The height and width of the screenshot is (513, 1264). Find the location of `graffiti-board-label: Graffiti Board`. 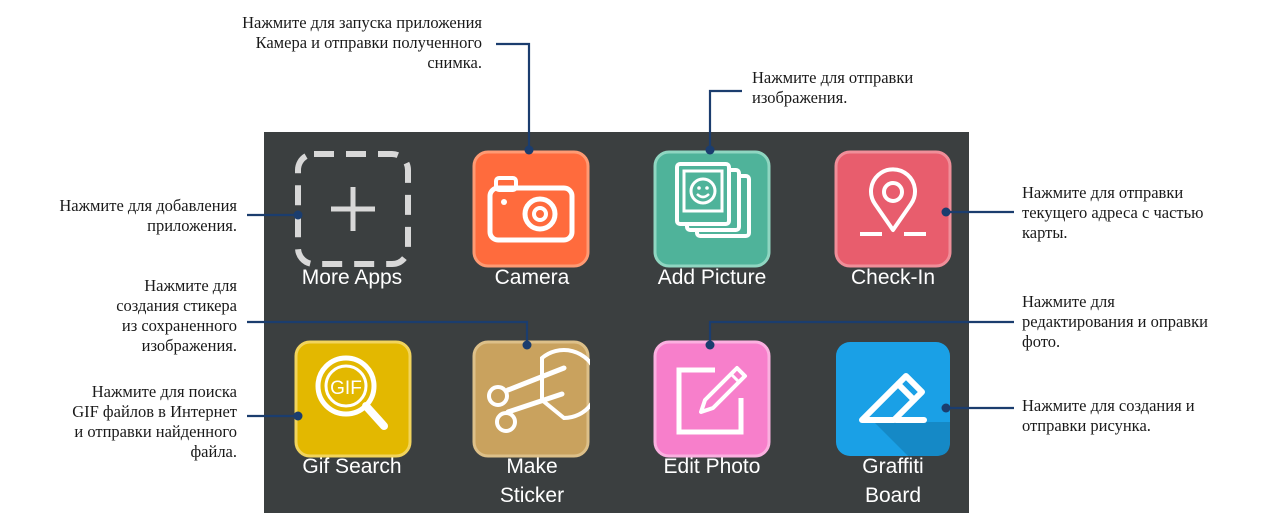

graffiti-board-label: Graffiti Board is located at coordinates (893, 481).